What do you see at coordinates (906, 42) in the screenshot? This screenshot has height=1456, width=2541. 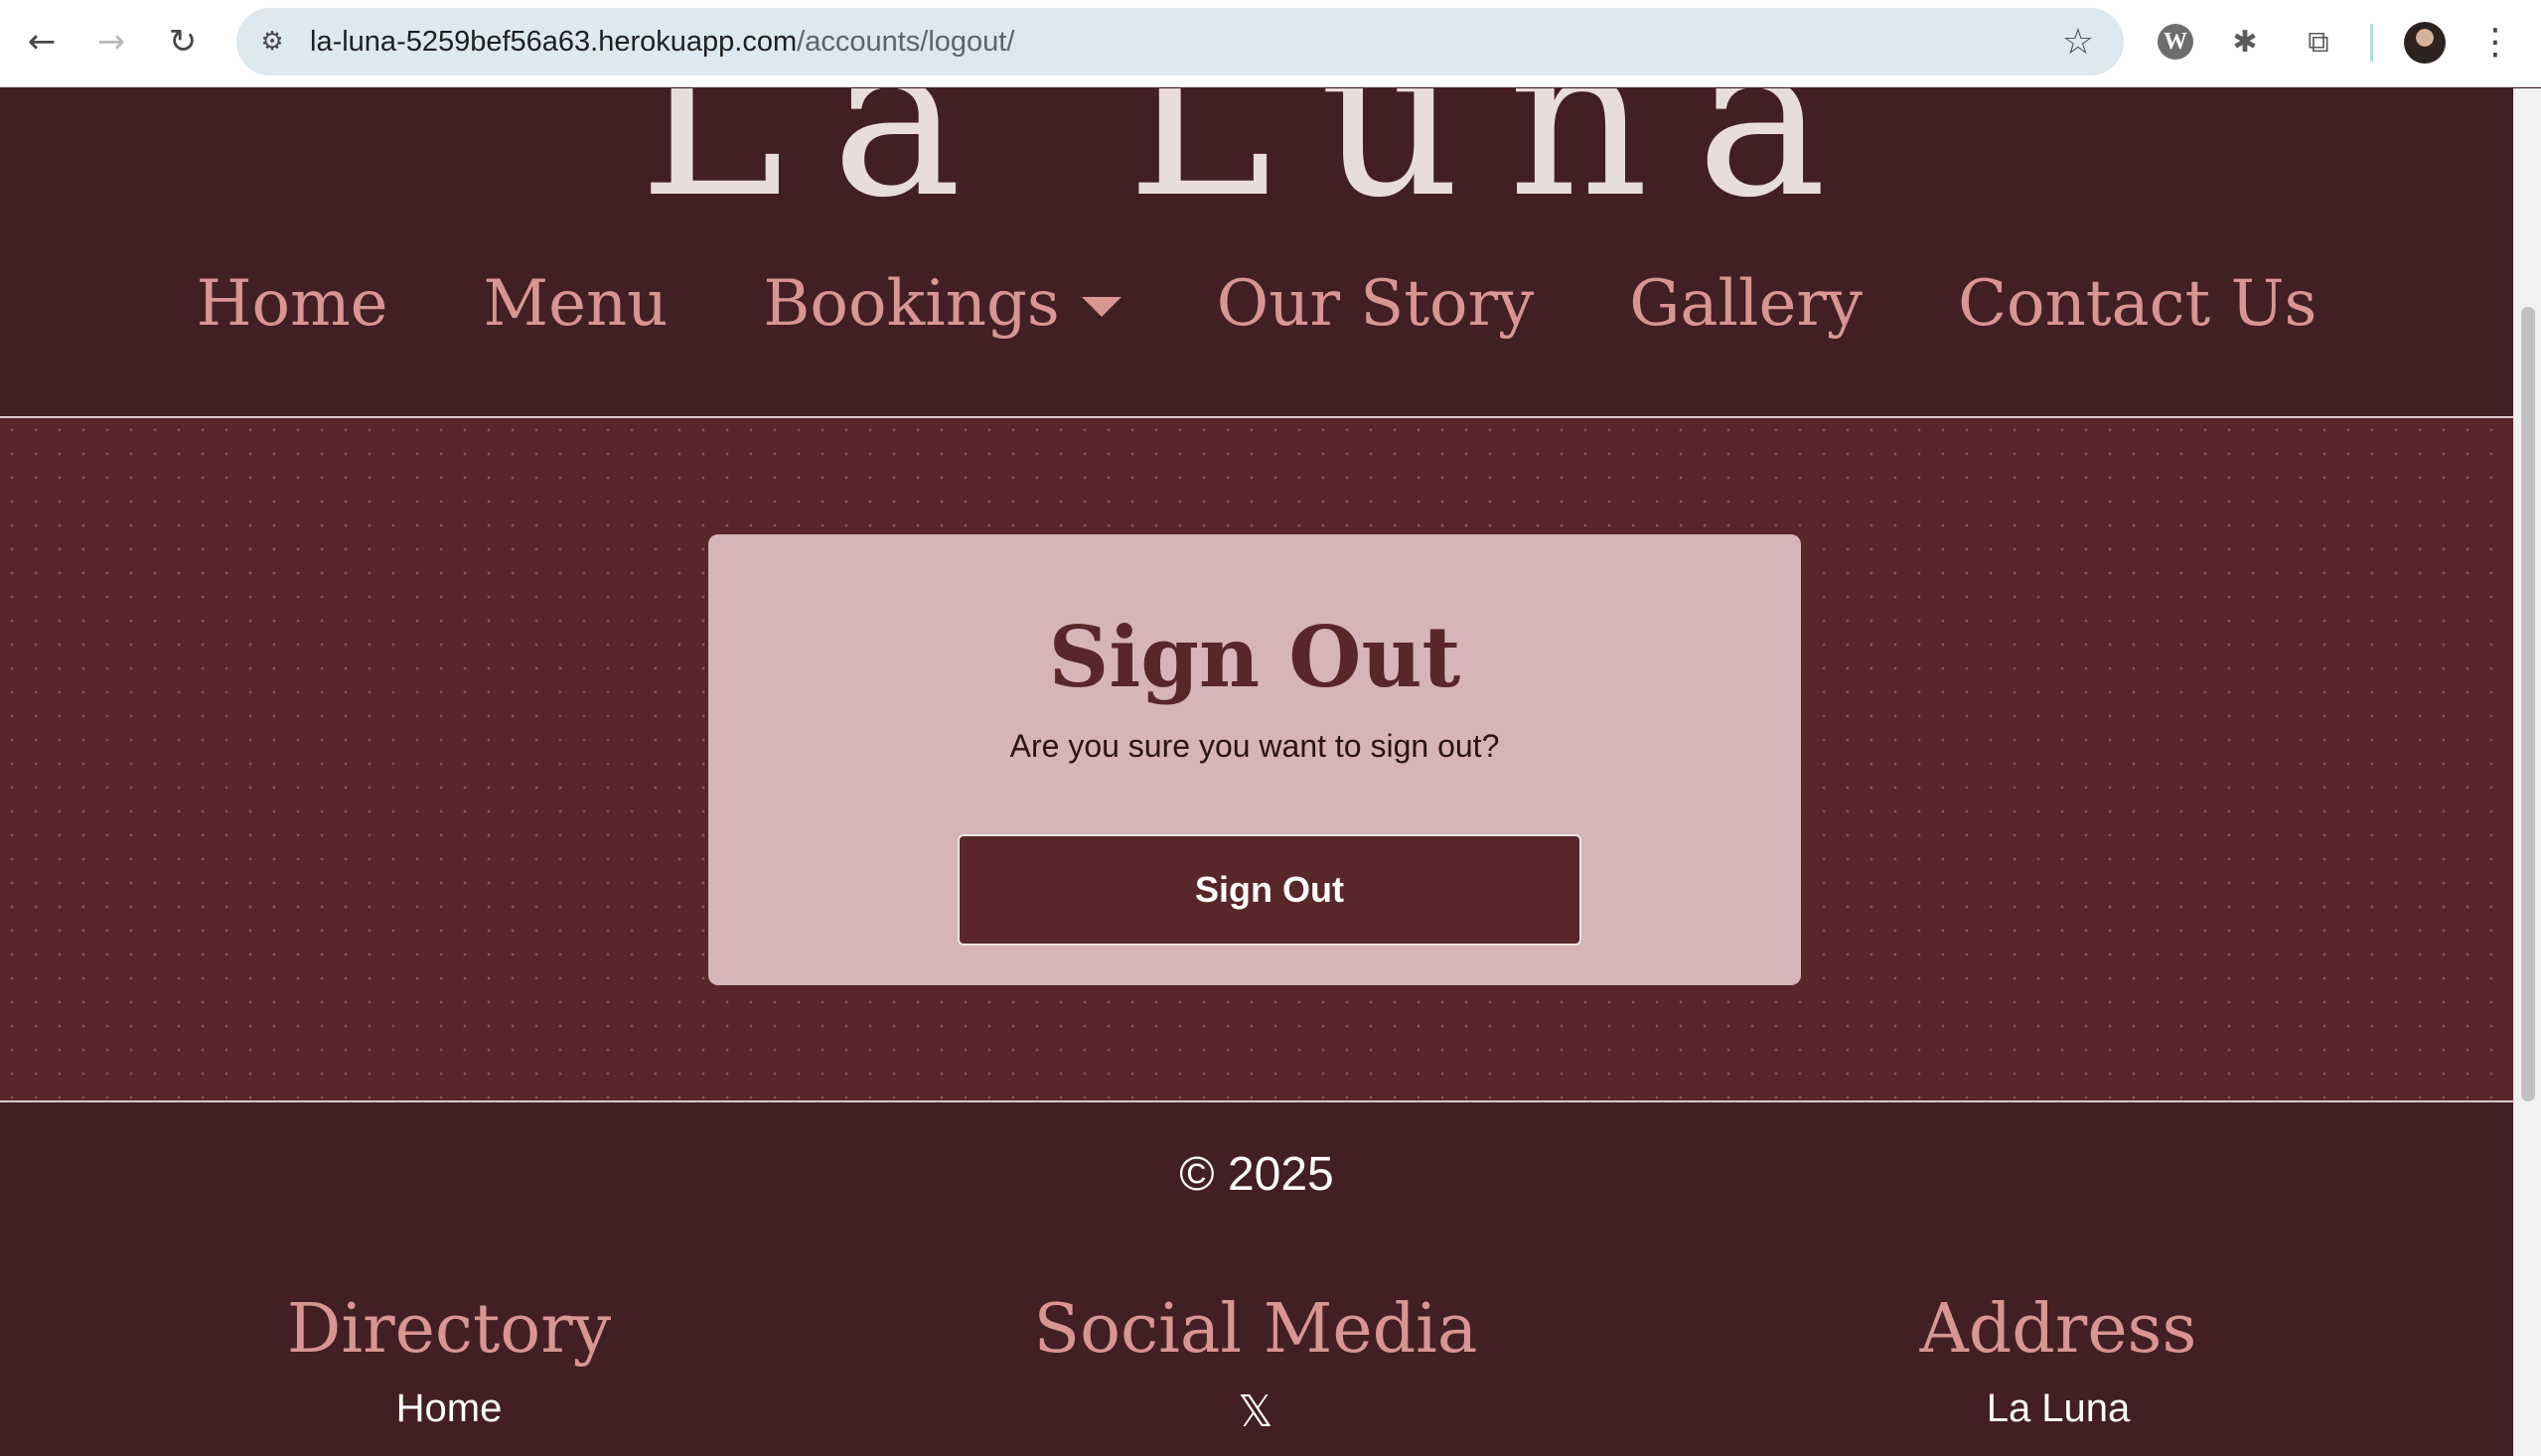 I see `url-path: /accounts/logout/` at bounding box center [906, 42].